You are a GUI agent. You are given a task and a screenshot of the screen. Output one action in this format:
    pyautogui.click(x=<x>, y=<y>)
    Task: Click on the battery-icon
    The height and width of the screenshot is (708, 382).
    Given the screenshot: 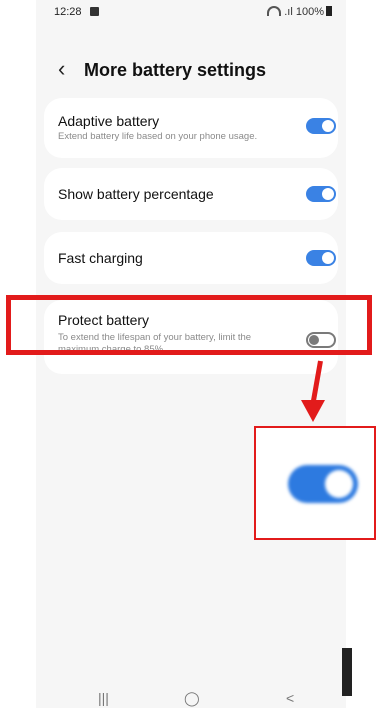 What is the action you would take?
    pyautogui.click(x=329, y=11)
    